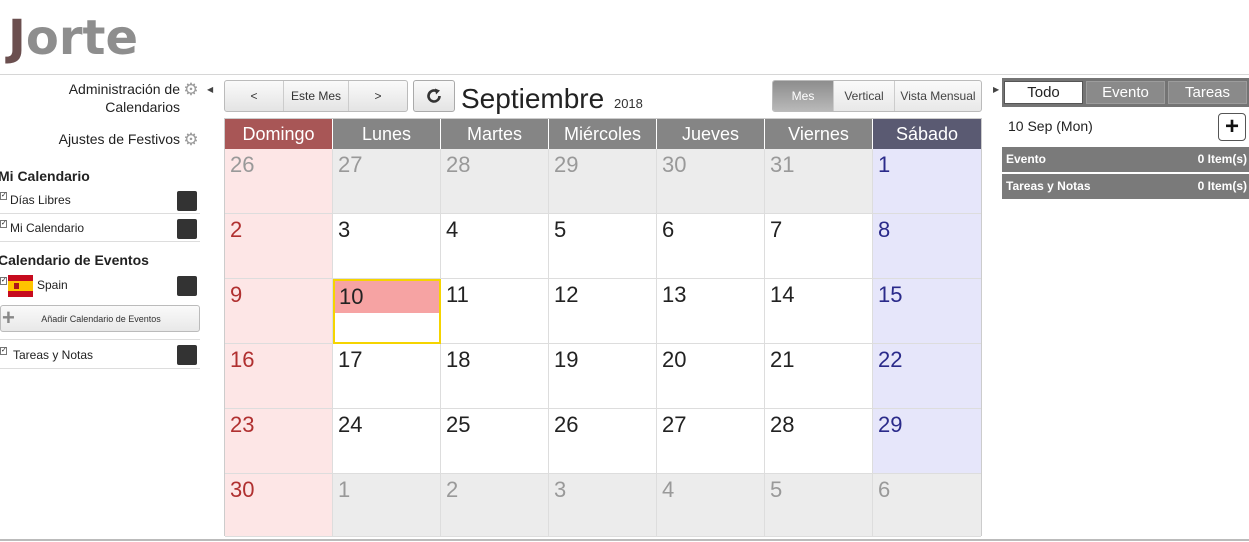  What do you see at coordinates (603, 376) in the screenshot?
I see `day-cell: 19` at bounding box center [603, 376].